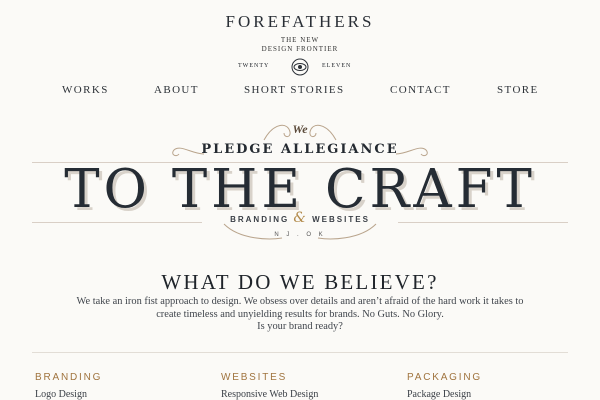  I want to click on services-heading-branding: BRANDING, so click(69, 377).